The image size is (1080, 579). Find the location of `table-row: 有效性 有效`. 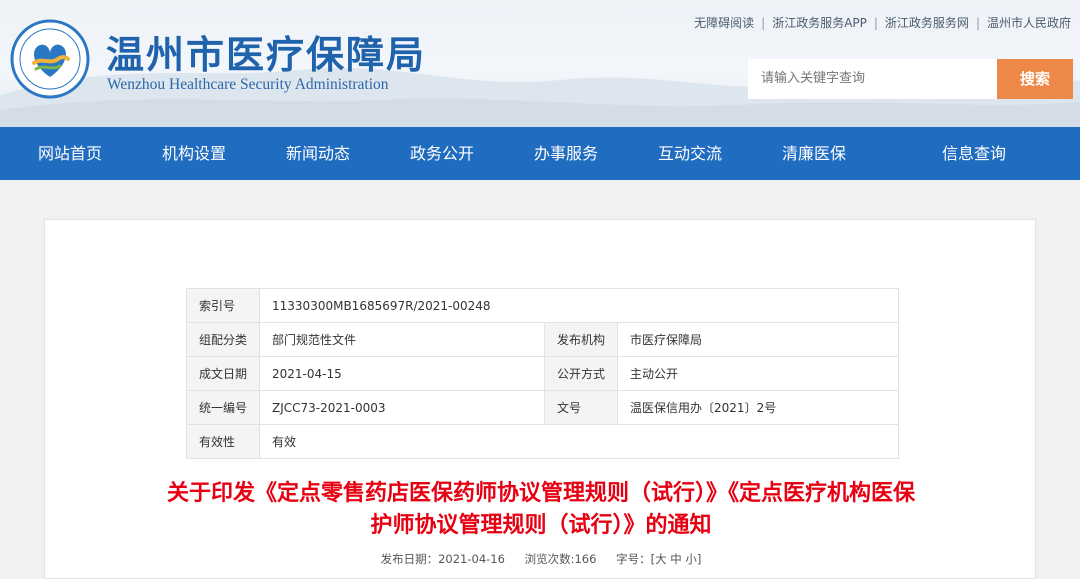

table-row: 有效性 有效 is located at coordinates (542, 441).